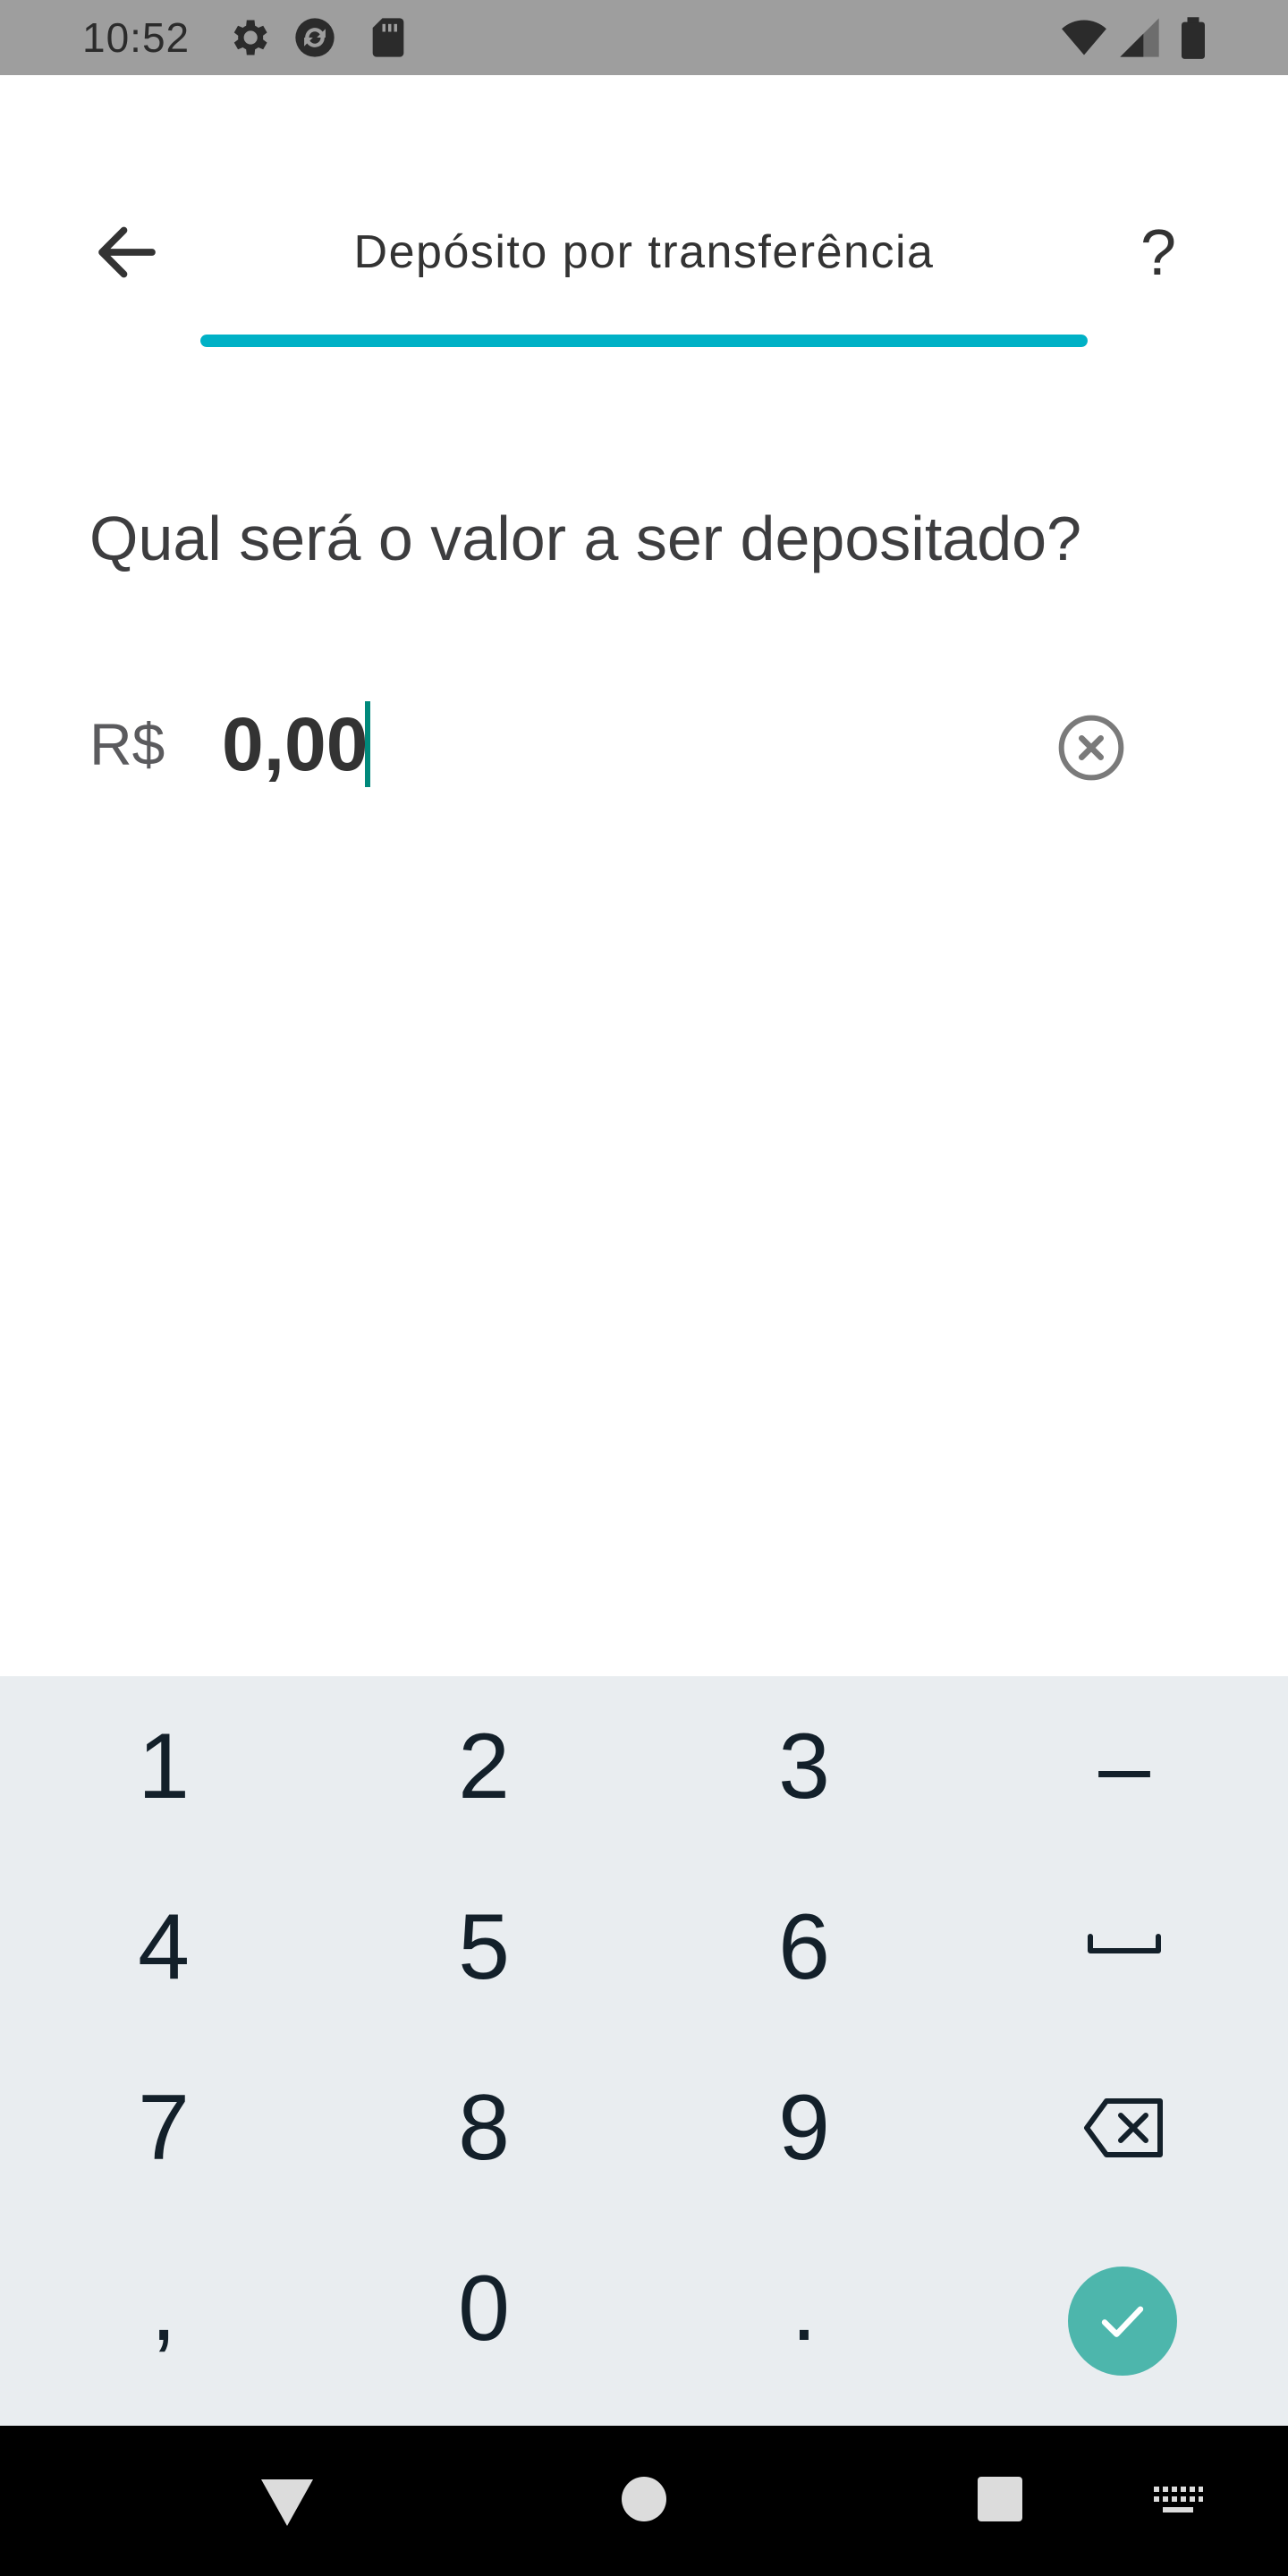 The height and width of the screenshot is (2576, 1288). I want to click on text-caret, so click(367, 744).